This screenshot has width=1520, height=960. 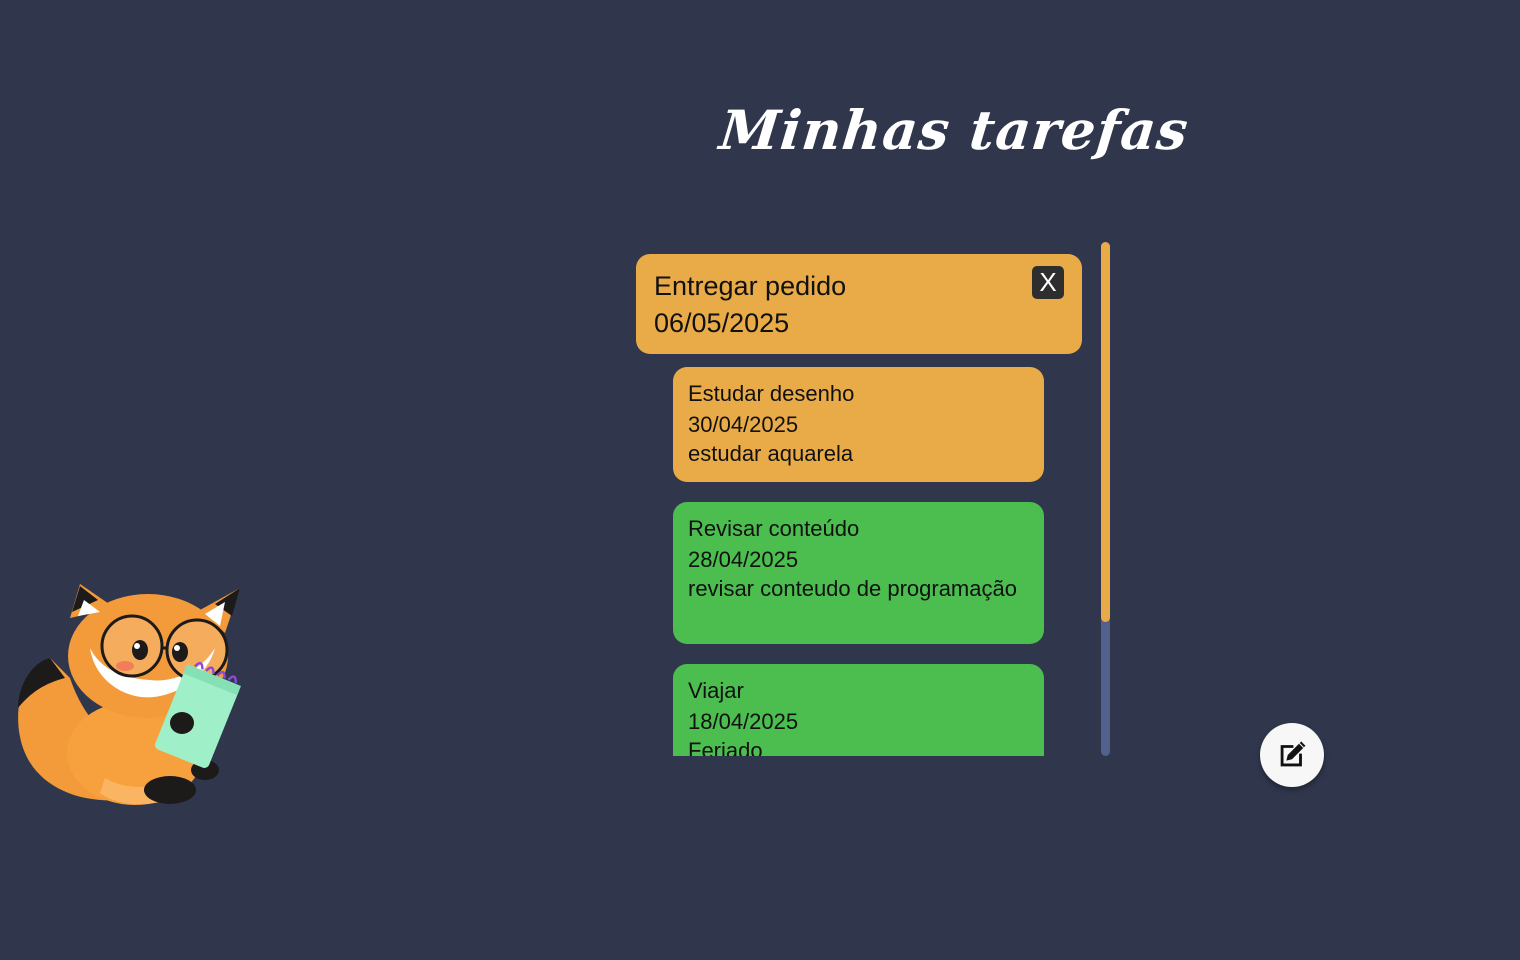 I want to click on edit-icon, so click(x=1293, y=754).